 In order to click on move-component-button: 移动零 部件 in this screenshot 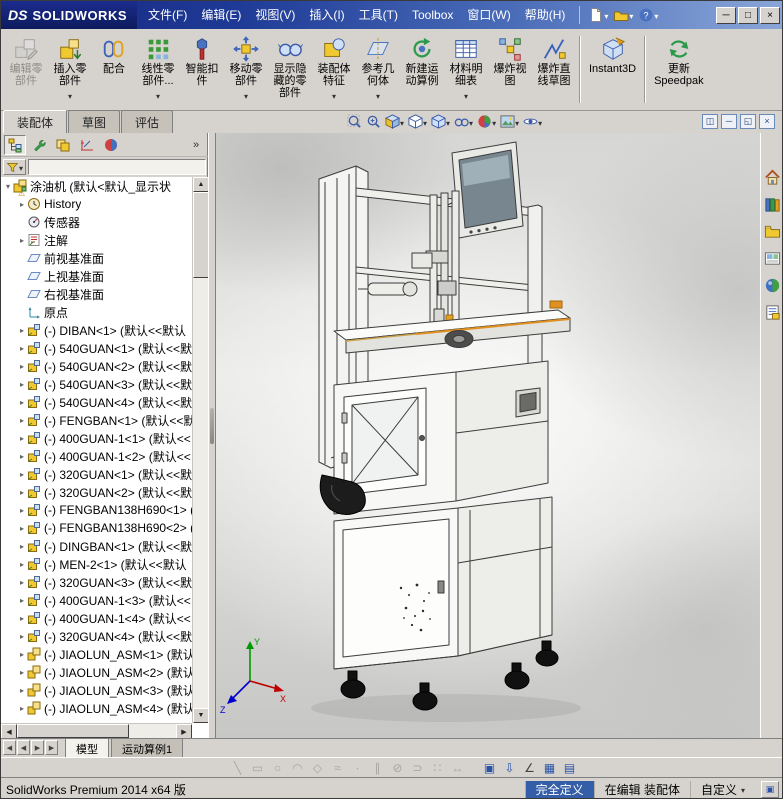, I will do `click(246, 69)`.